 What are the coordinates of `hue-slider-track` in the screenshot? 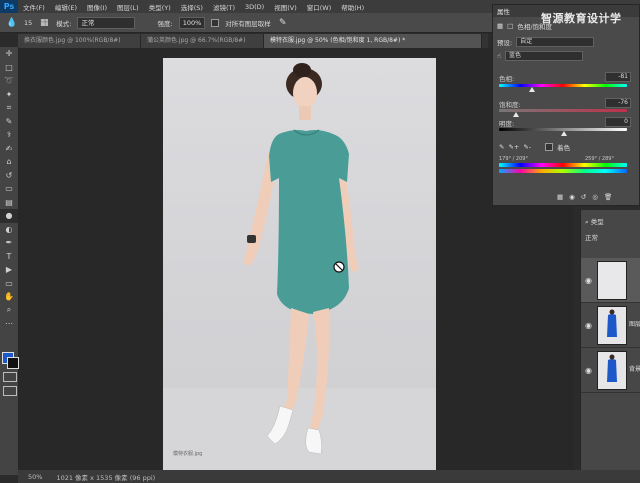 It's located at (563, 85).